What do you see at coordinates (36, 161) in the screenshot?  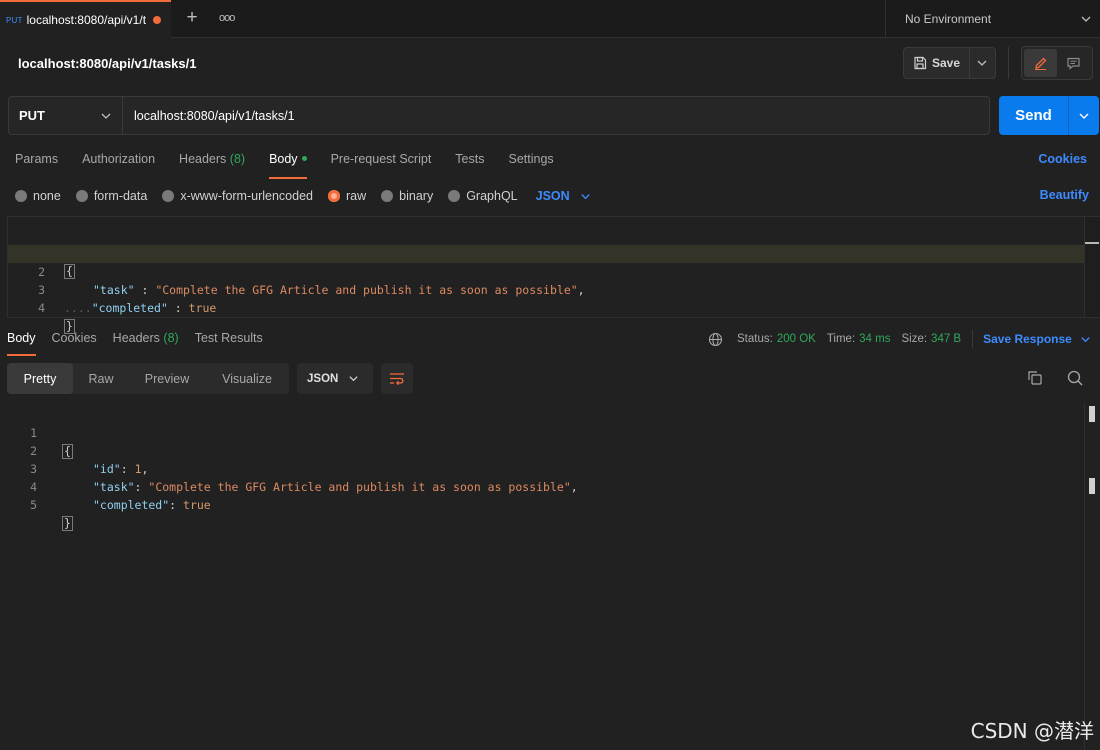 I see `tab-params: Params` at bounding box center [36, 161].